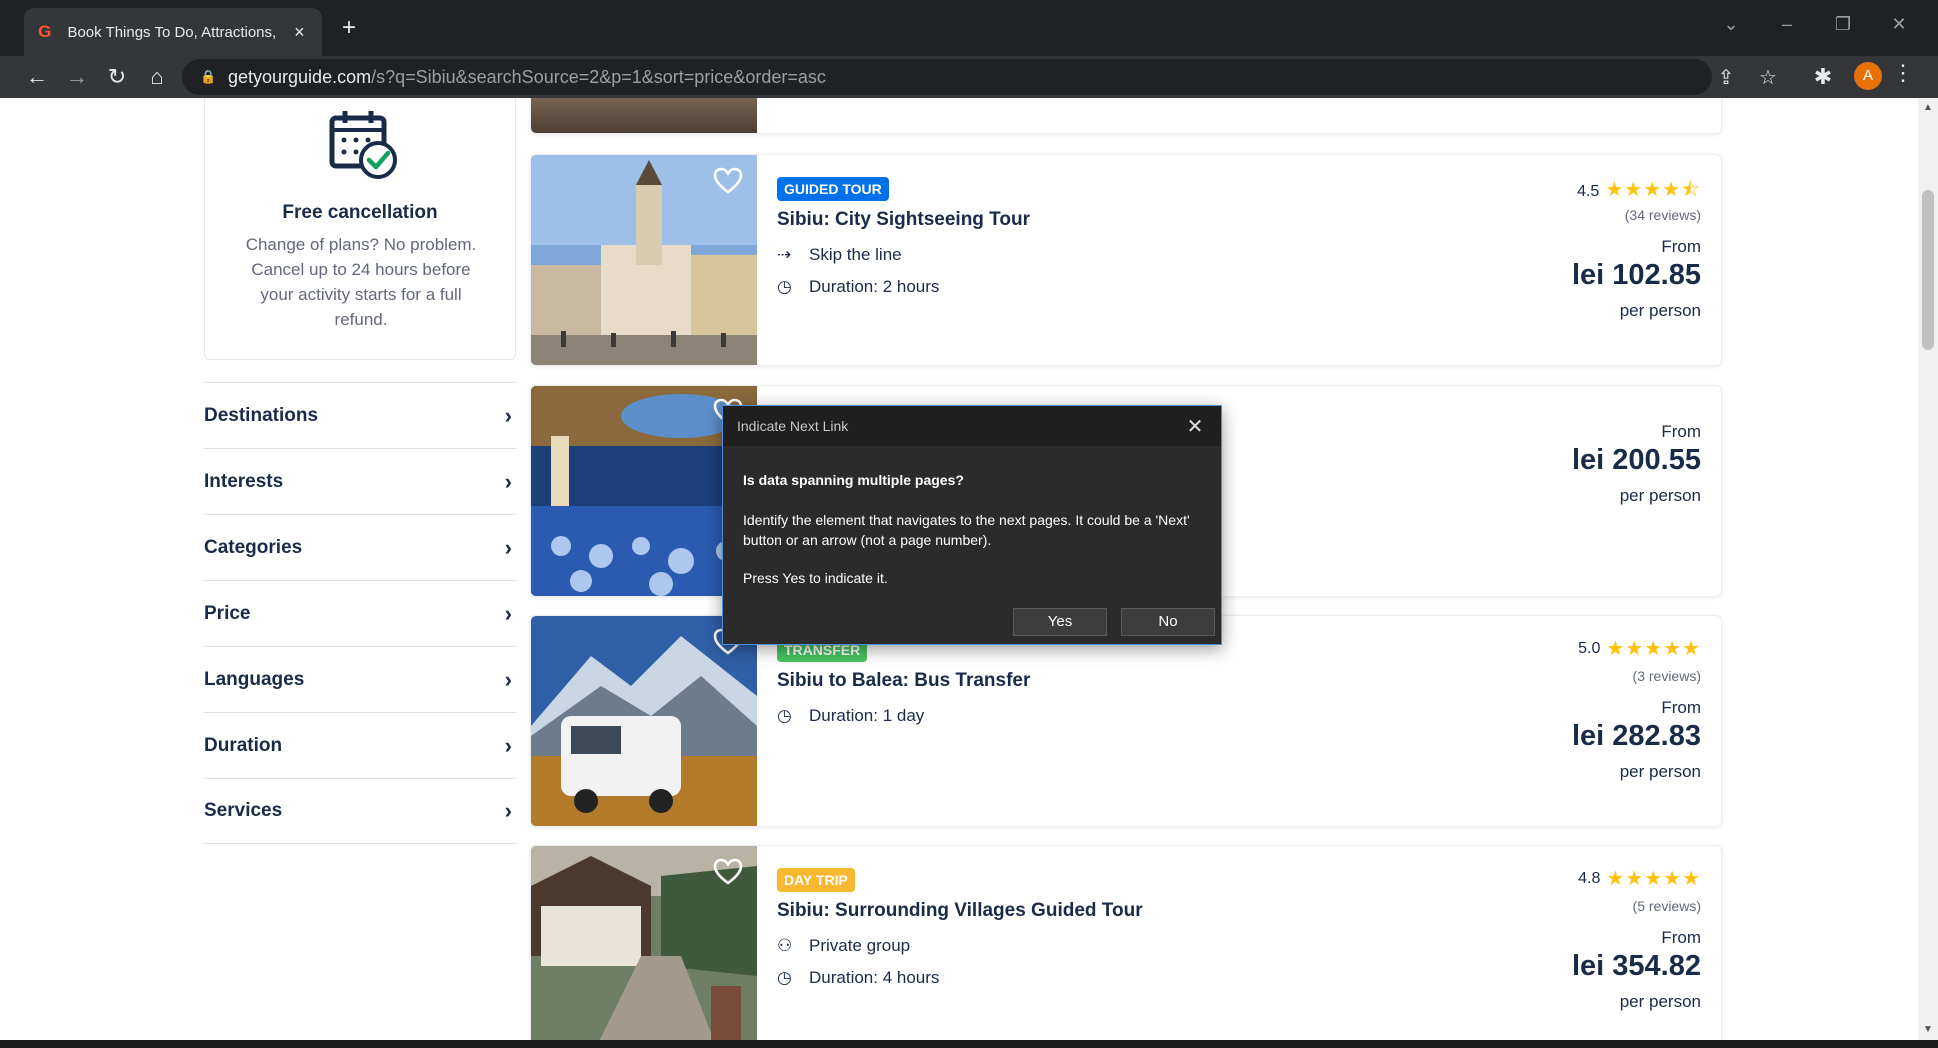 This screenshot has height=1048, width=1938. Describe the element at coordinates (833, 189) in the screenshot. I see `category-badge: GUIDED TOUR` at that location.